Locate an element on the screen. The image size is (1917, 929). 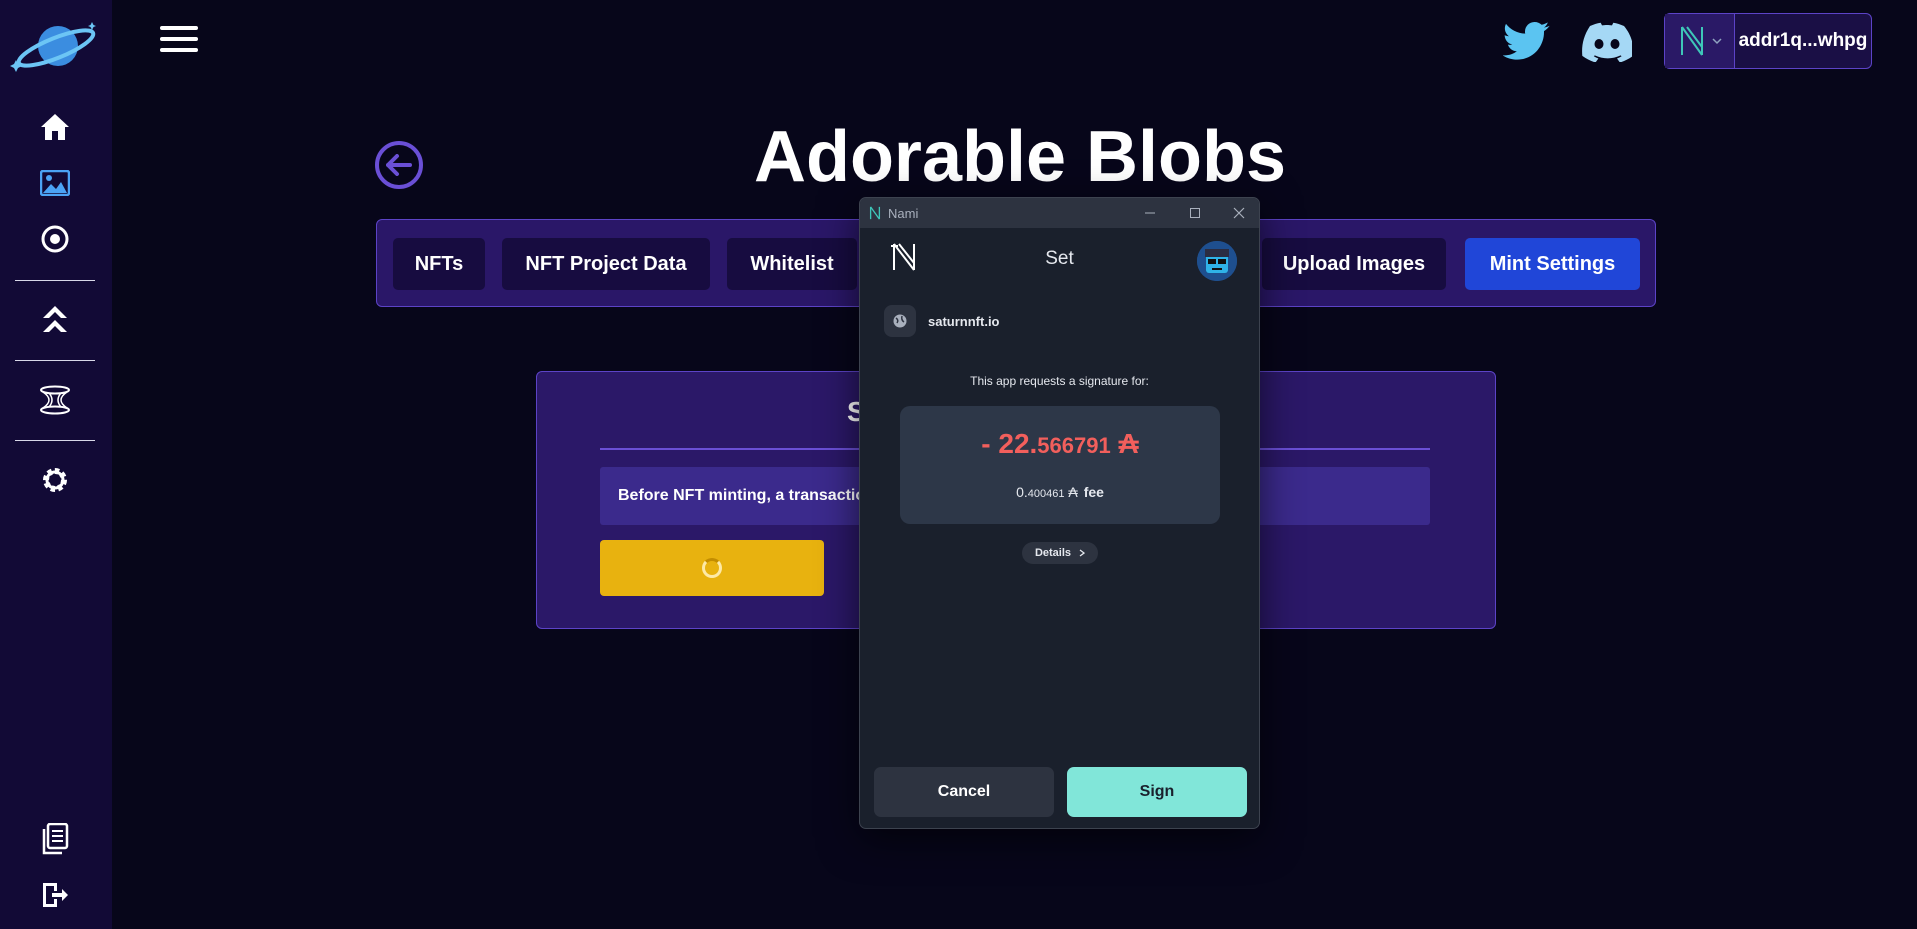
request-text: This app requests a signature for: is located at coordinates (1059, 381).